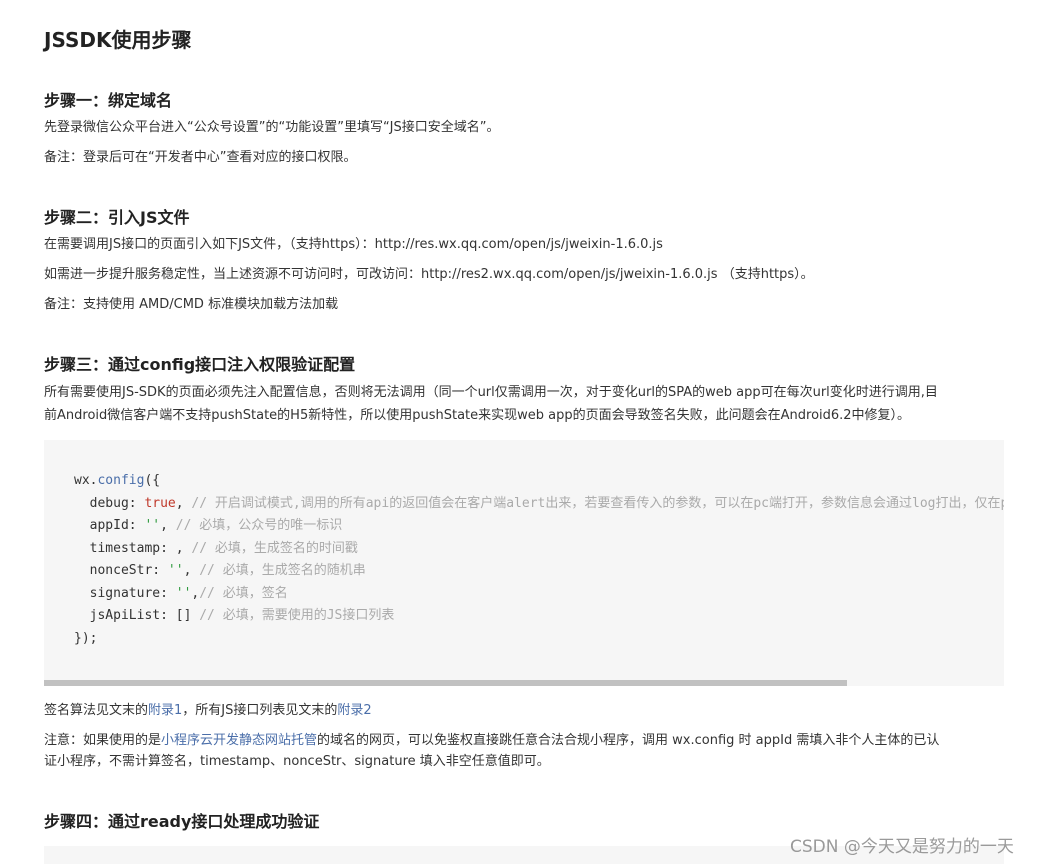 The height and width of the screenshot is (864, 1057). What do you see at coordinates (103, 740) in the screenshot?
I see `text-span: 注意：如果使用的是` at bounding box center [103, 740].